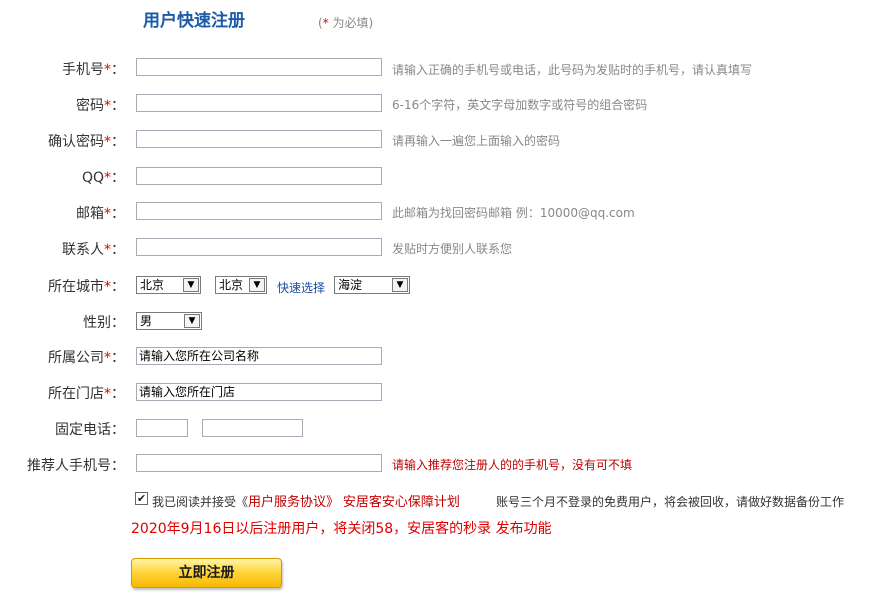 This screenshot has width=878, height=596. I want to click on password-input, so click(259, 103).